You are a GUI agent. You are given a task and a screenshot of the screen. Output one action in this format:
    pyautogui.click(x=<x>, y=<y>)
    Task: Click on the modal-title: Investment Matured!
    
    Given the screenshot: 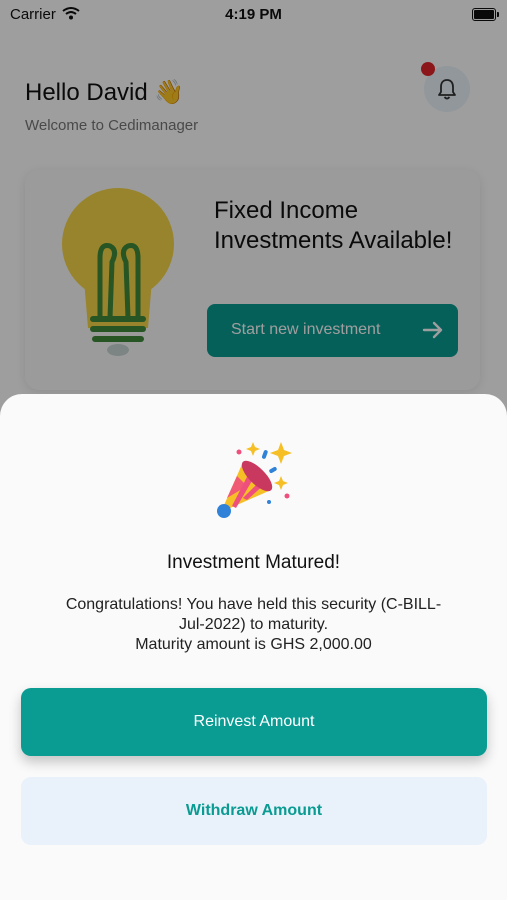 What is the action you would take?
    pyautogui.click(x=253, y=562)
    